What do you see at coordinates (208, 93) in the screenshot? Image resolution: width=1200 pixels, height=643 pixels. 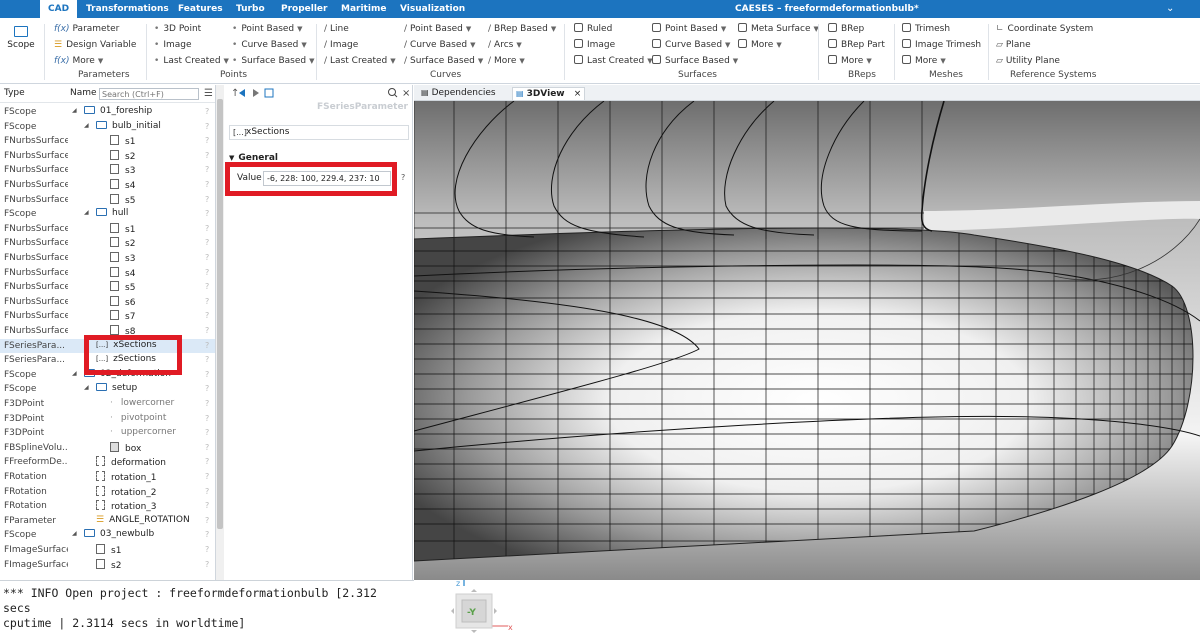 I see `filter-icon: ☰` at bounding box center [208, 93].